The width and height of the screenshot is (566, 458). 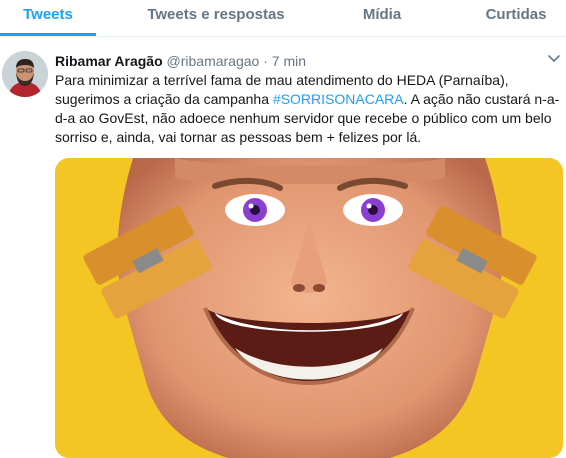 What do you see at coordinates (48, 18) in the screenshot?
I see `tab-tweets: Tweets` at bounding box center [48, 18].